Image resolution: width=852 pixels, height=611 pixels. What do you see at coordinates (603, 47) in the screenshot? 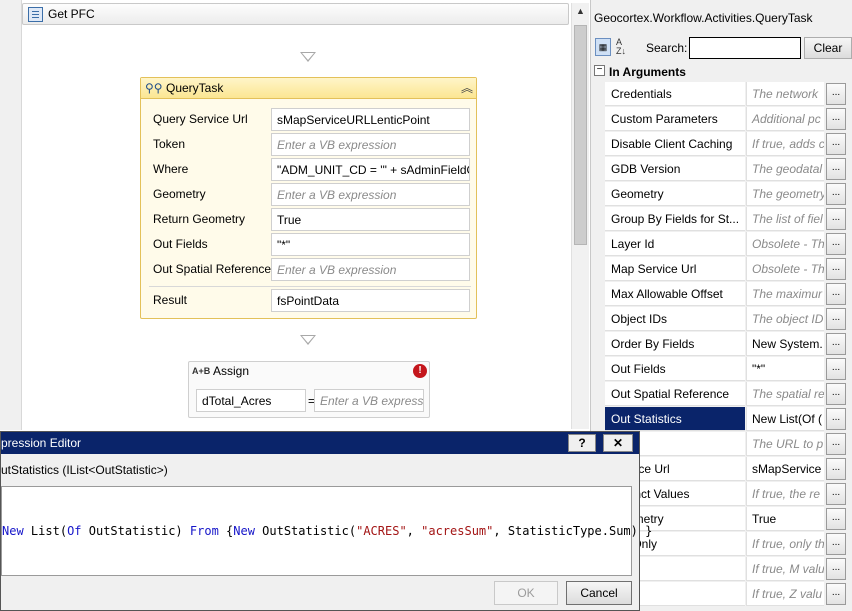
I see `categorize-icon: ▦` at bounding box center [603, 47].